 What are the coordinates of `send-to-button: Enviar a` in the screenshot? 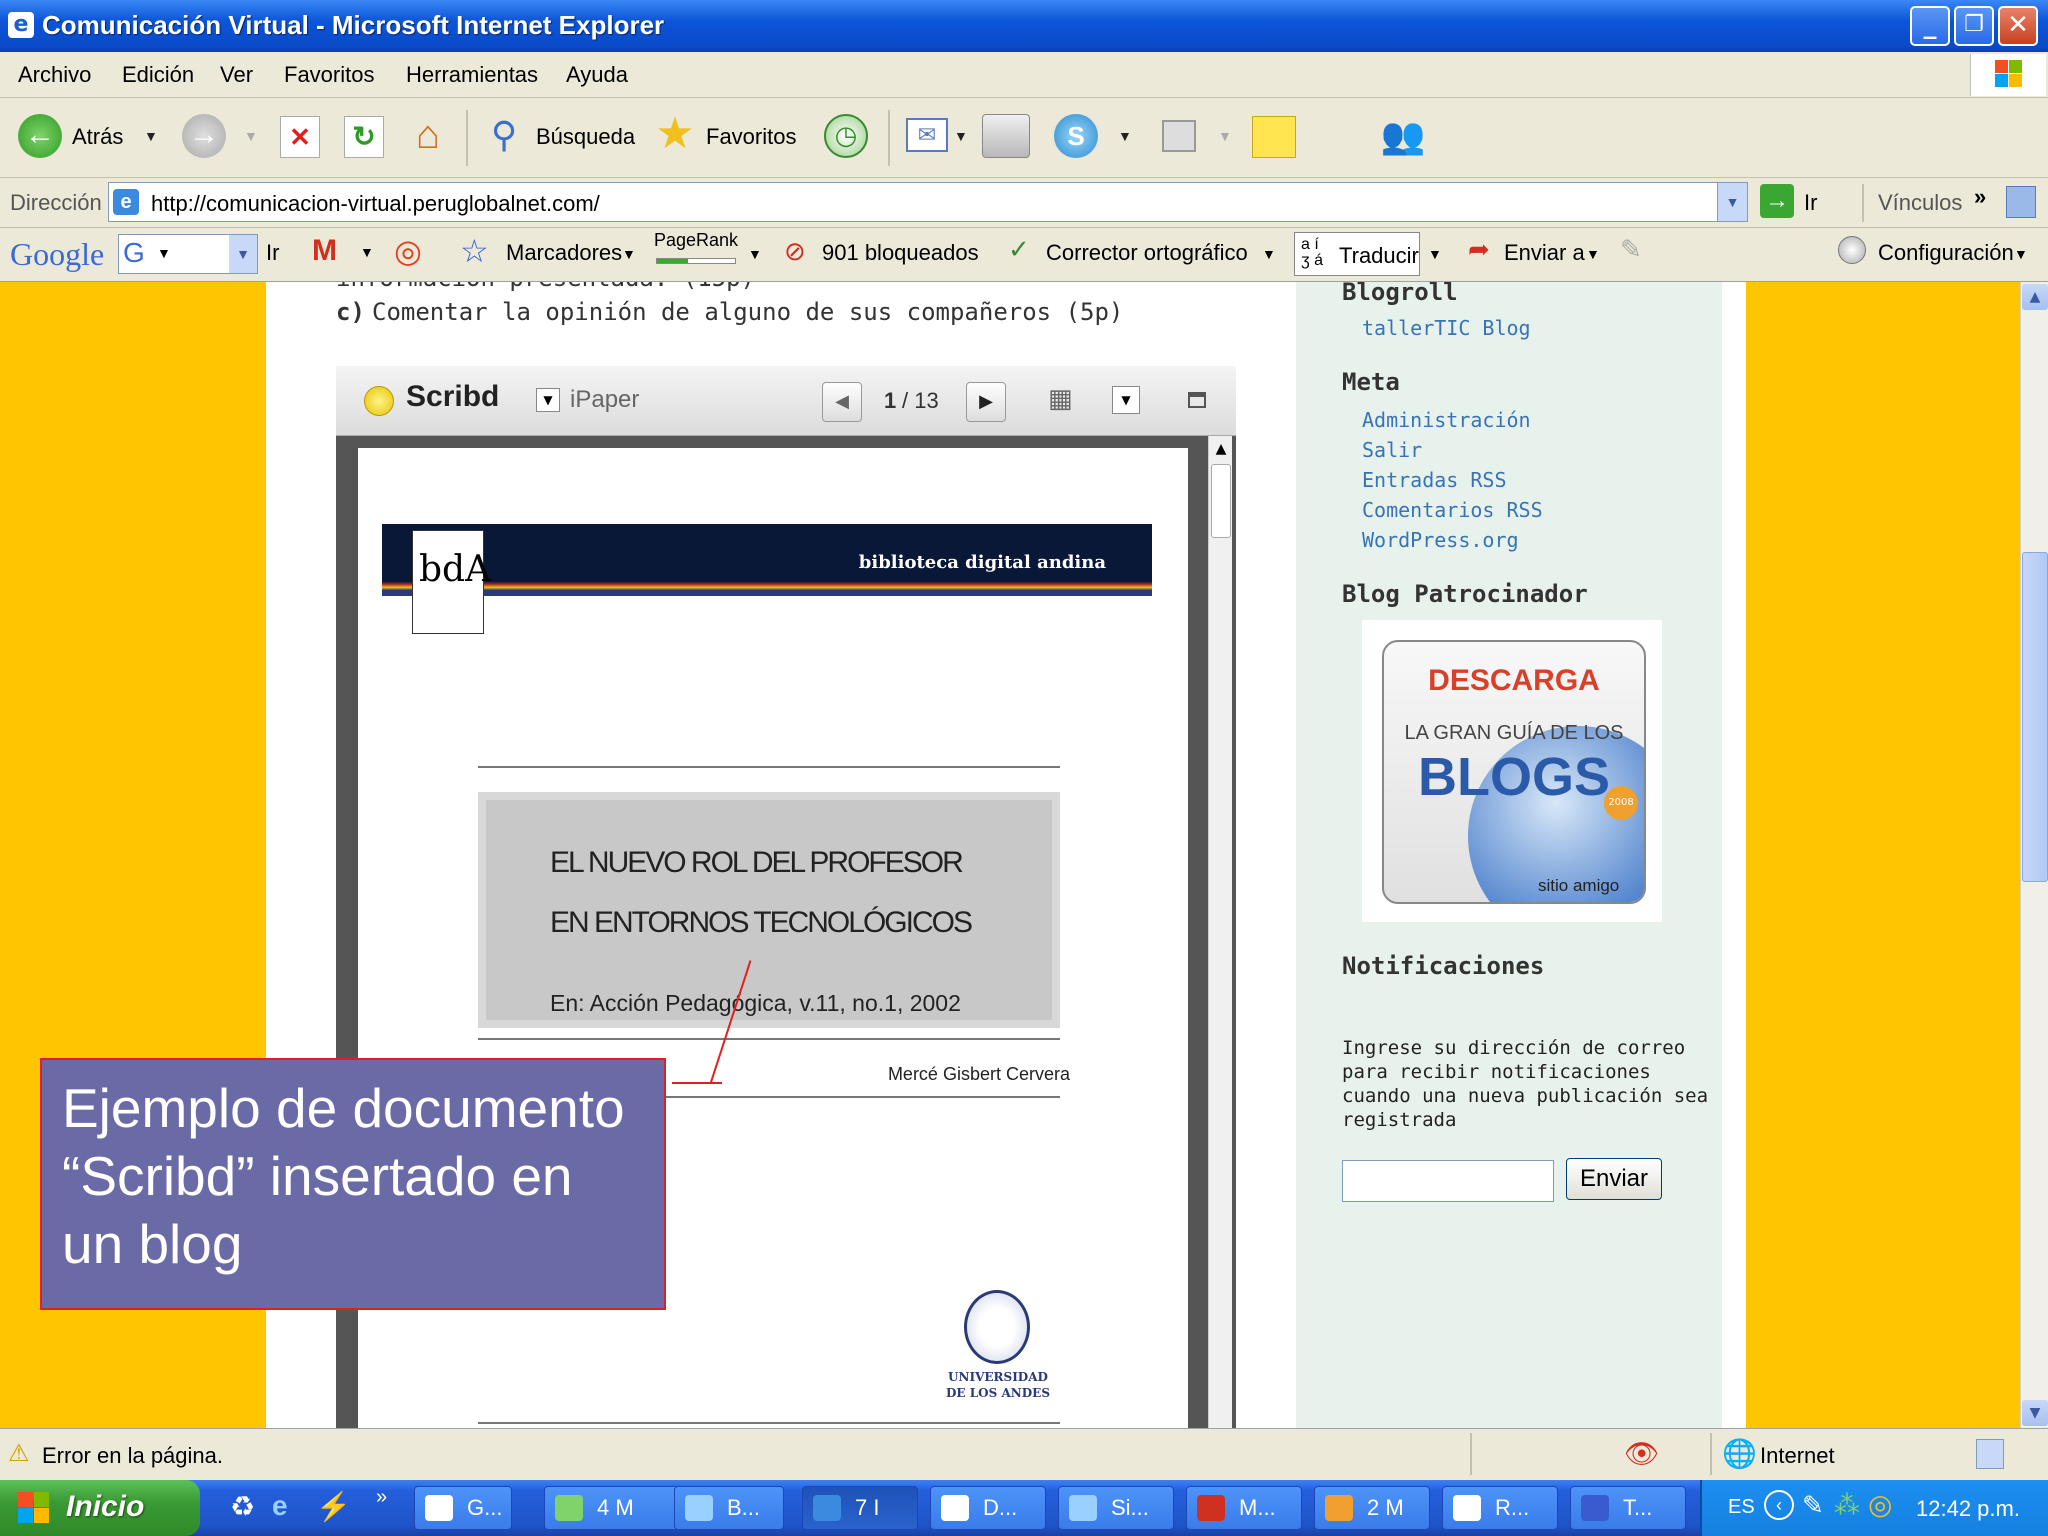 It's located at (1544, 253).